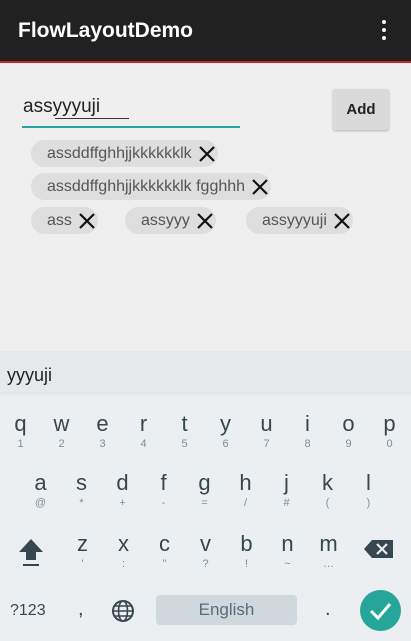 This screenshot has width=411, height=641. What do you see at coordinates (246, 564) in the screenshot?
I see `key-hint: !` at bounding box center [246, 564].